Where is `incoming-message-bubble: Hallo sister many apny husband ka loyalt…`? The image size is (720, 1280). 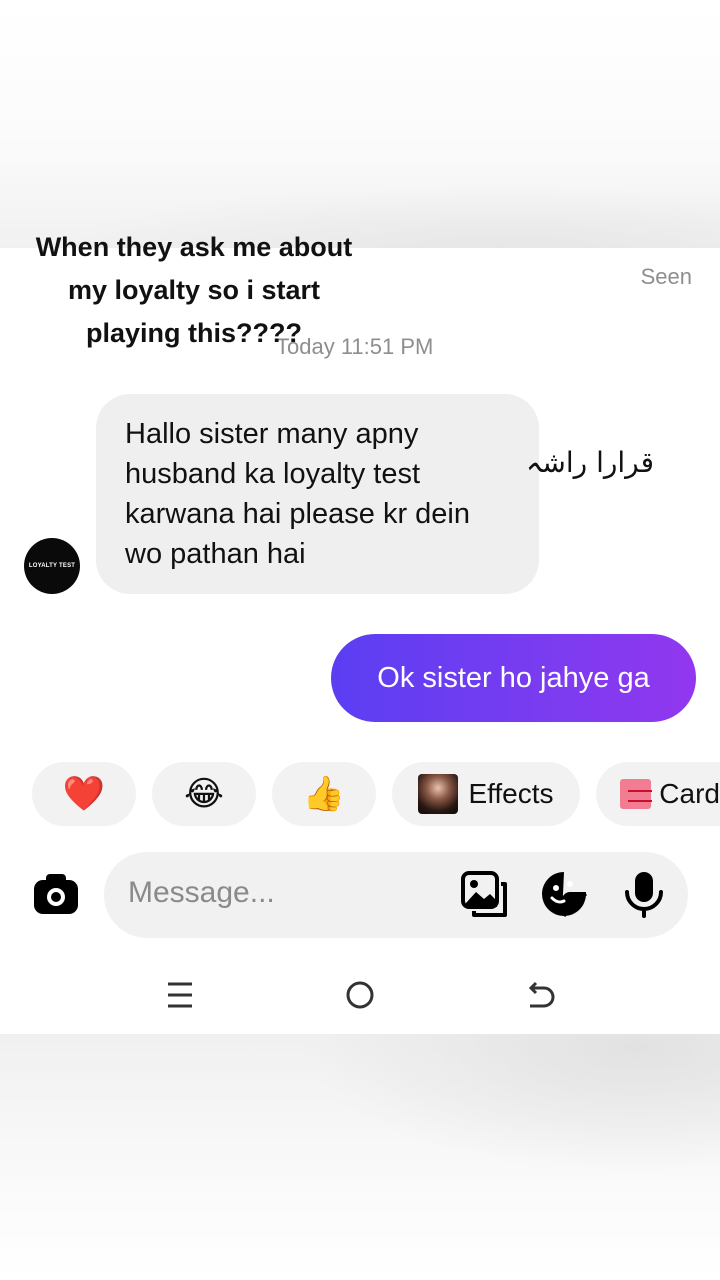
incoming-message-bubble: Hallo sister many apny husband ka loyalt… is located at coordinates (317, 494).